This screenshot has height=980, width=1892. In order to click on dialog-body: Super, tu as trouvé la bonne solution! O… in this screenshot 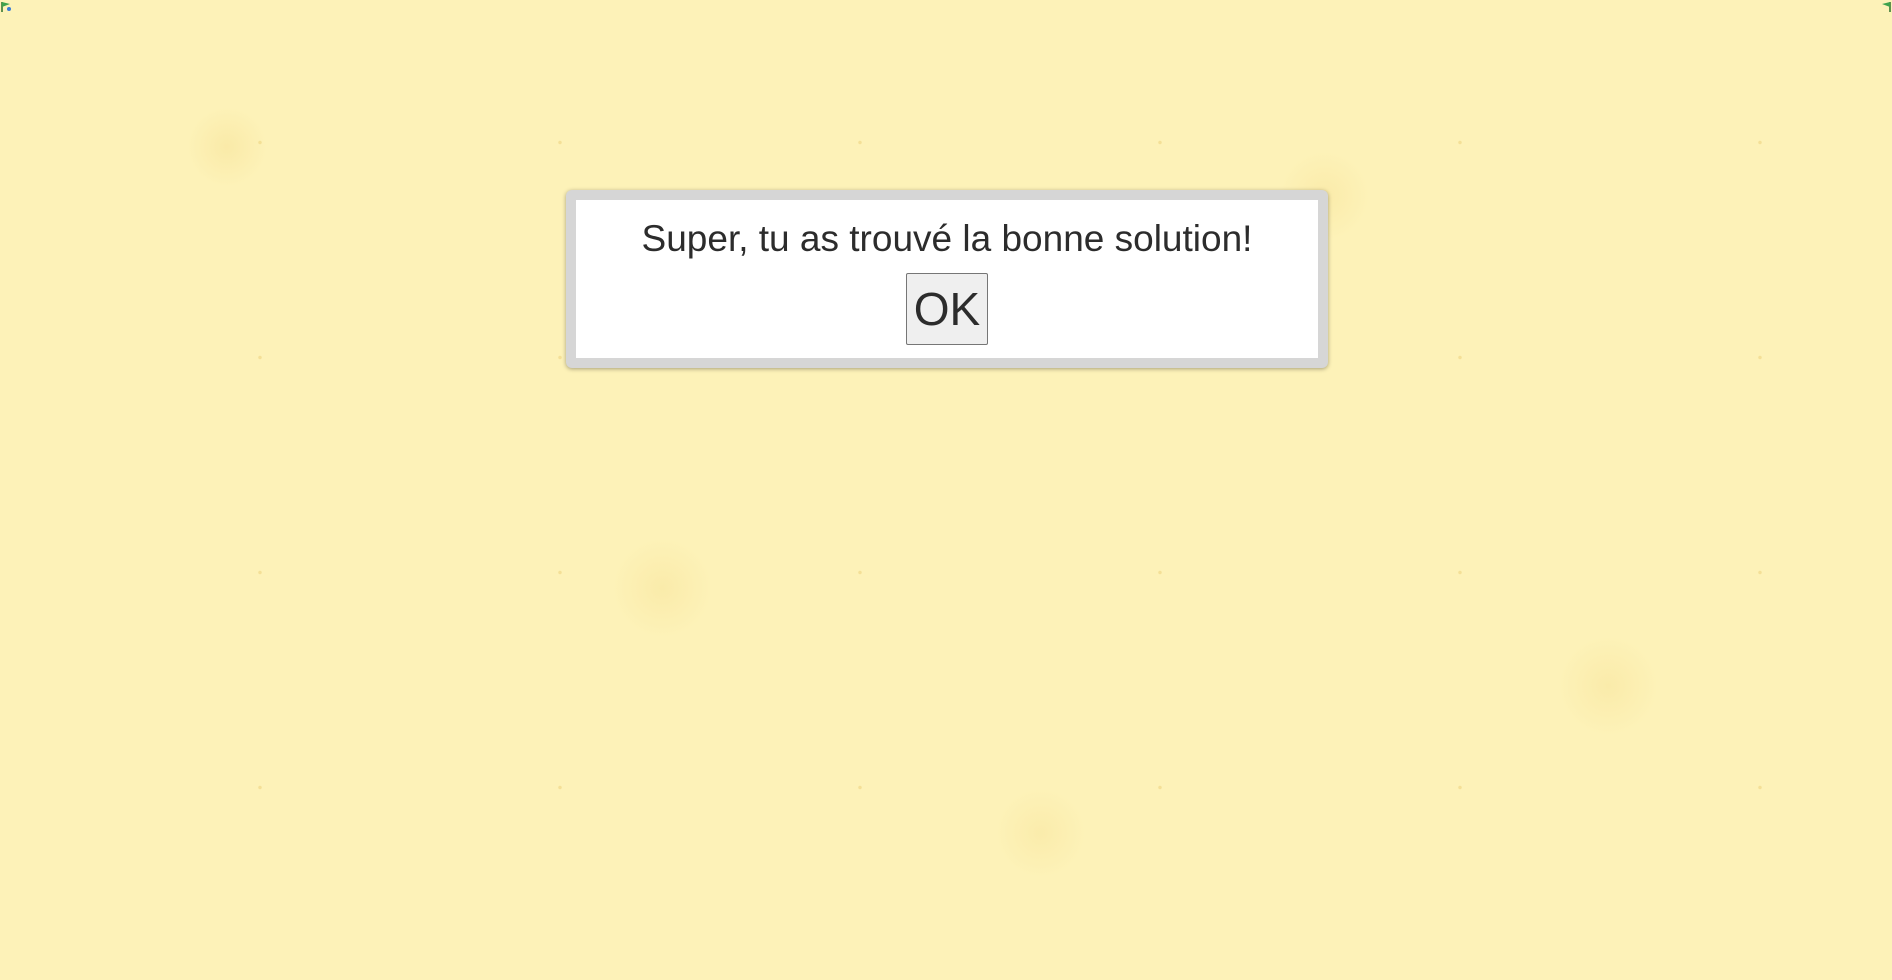, I will do `click(947, 279)`.